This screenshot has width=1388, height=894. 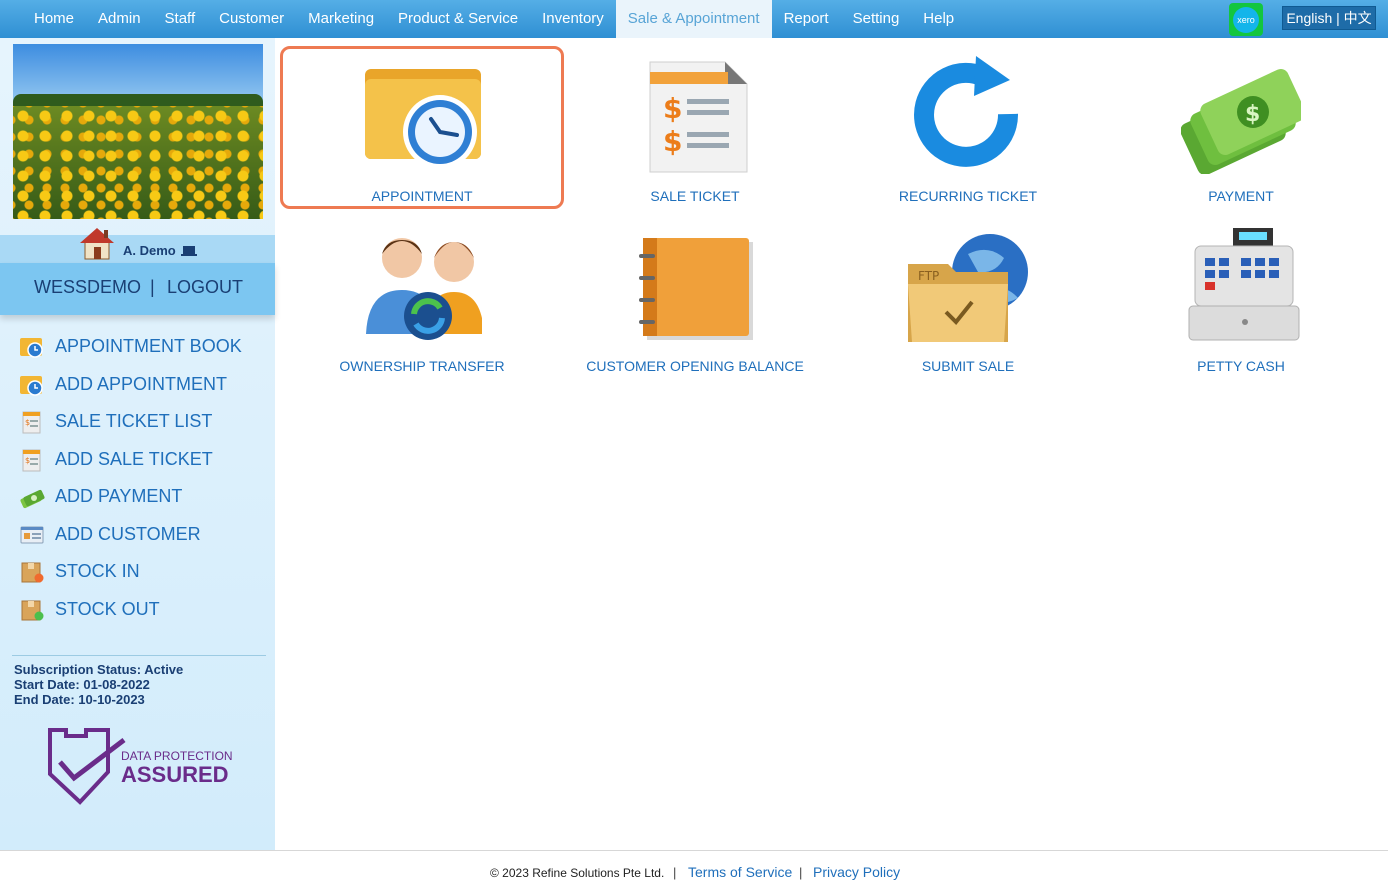 What do you see at coordinates (82, 684) in the screenshot?
I see `subscription-start-date: Start Date: 01-08-2022` at bounding box center [82, 684].